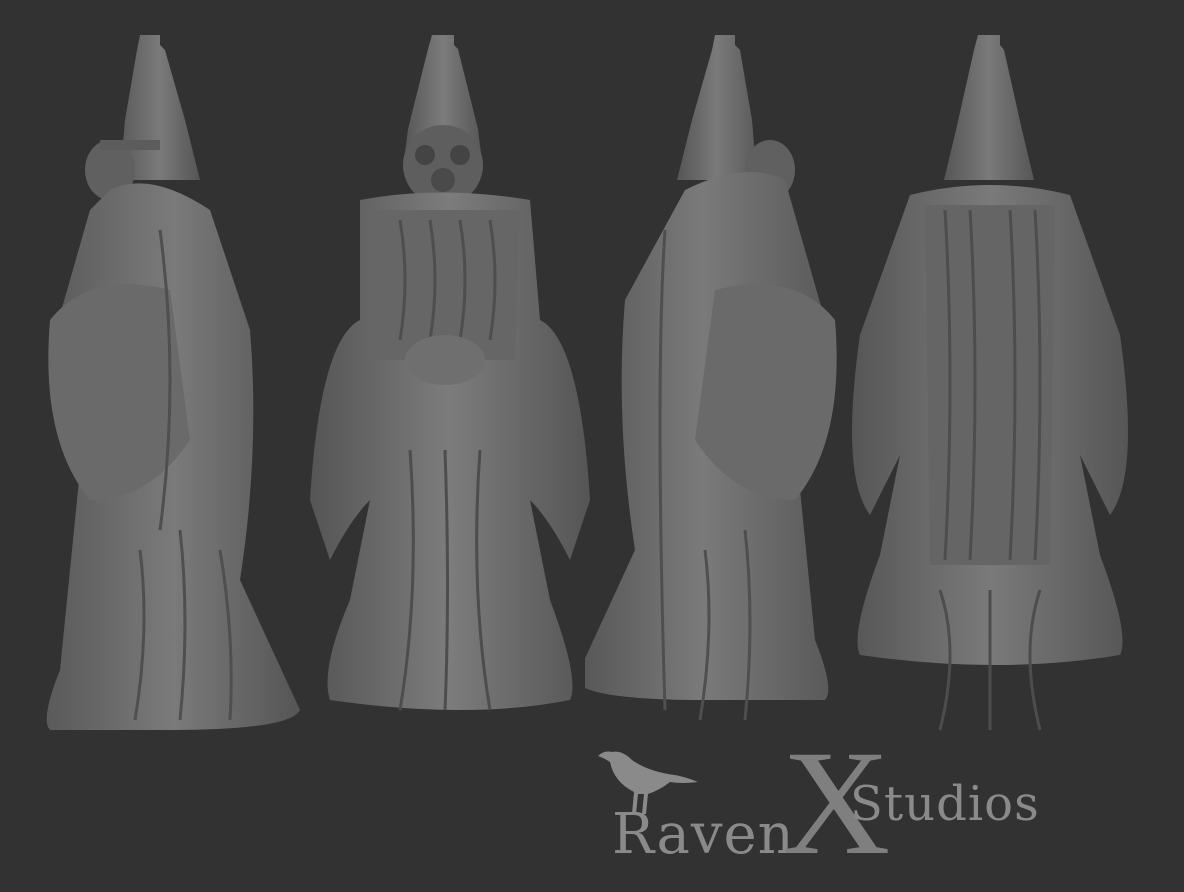  What do you see at coordinates (703, 834) in the screenshot?
I see `logo-raven-text: Raven` at bounding box center [703, 834].